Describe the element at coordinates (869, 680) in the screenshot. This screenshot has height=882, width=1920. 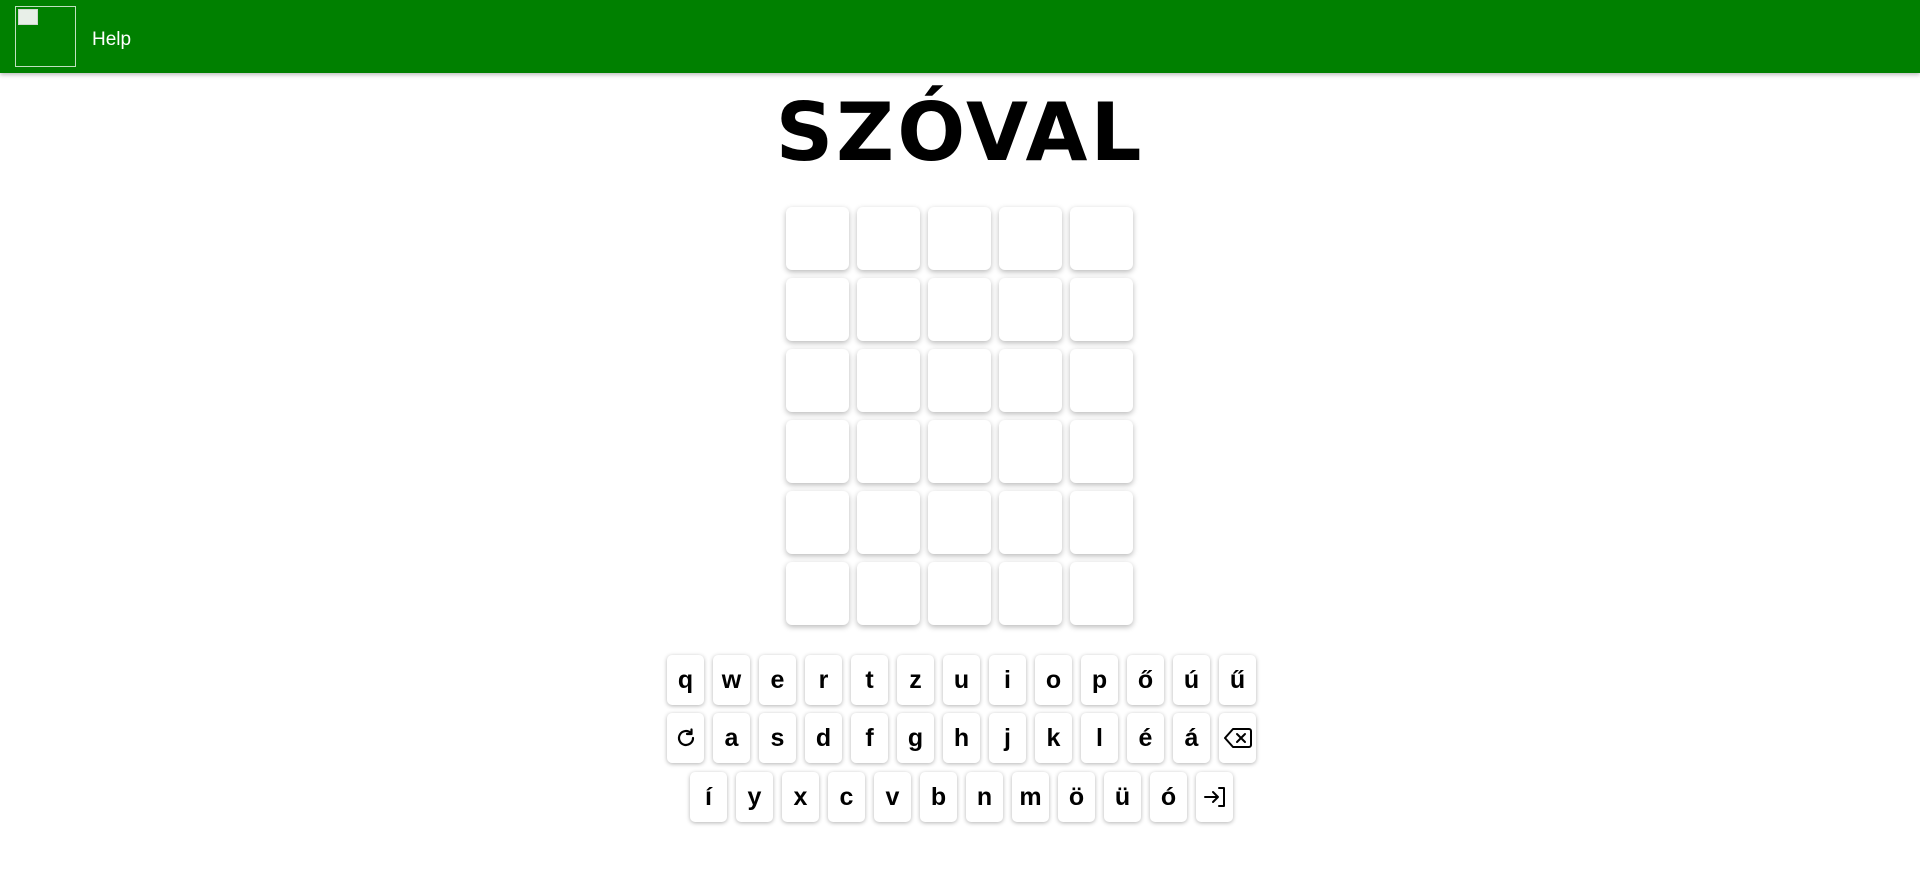
I see `key: t` at that location.